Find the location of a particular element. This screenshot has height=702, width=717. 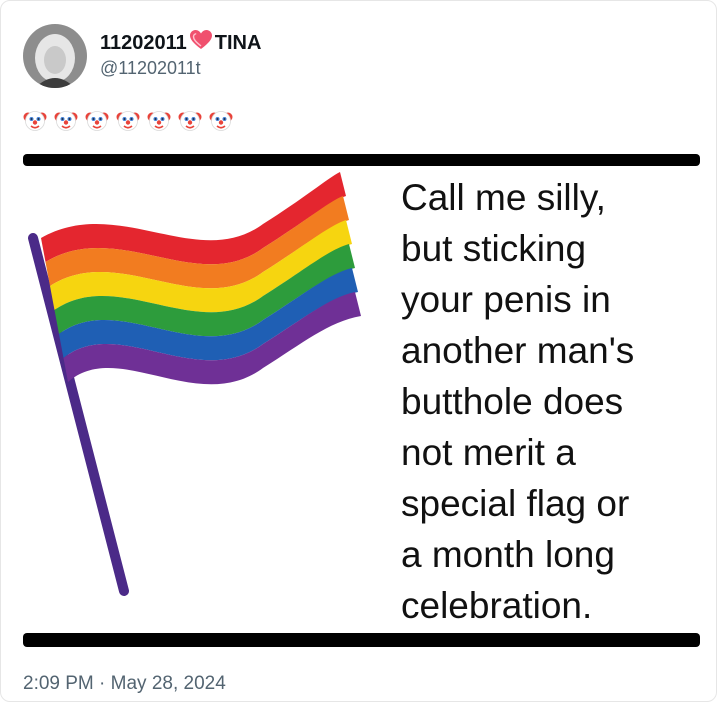

bottom-black-bar is located at coordinates (361, 640).